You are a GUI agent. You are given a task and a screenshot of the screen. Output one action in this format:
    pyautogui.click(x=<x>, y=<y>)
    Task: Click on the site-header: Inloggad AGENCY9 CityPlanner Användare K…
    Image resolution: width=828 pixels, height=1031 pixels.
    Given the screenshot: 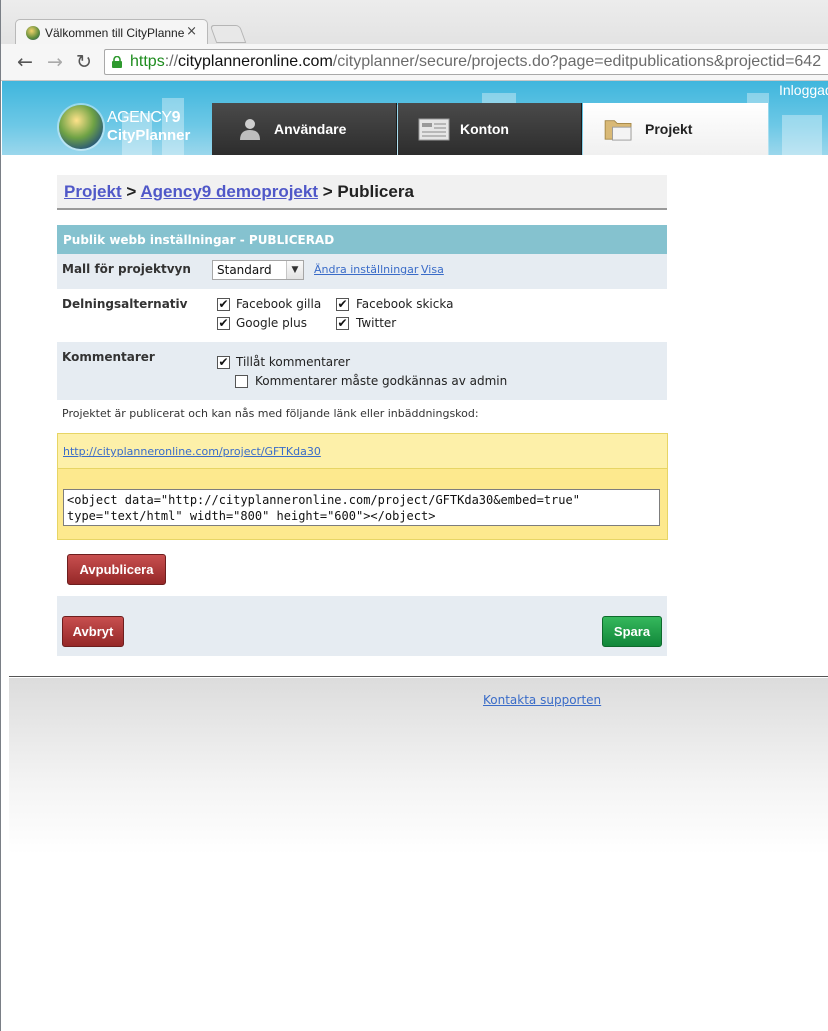 What is the action you would take?
    pyautogui.click(x=415, y=118)
    